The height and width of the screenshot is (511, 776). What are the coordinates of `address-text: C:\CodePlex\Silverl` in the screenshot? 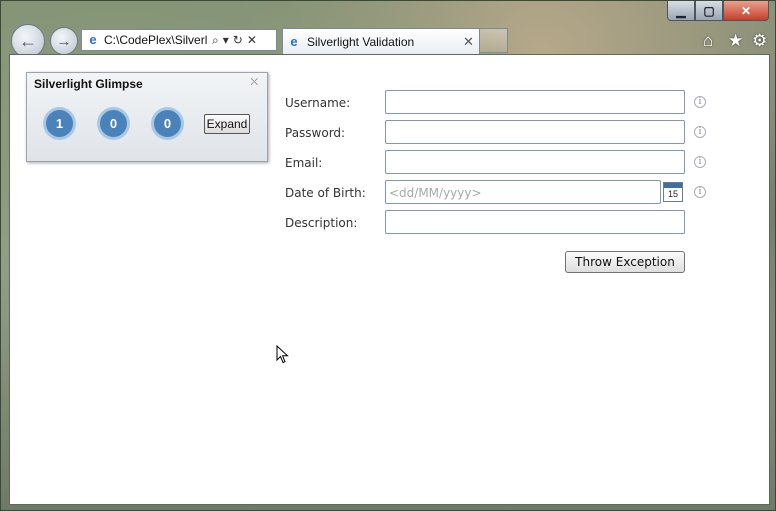 It's located at (156, 40).